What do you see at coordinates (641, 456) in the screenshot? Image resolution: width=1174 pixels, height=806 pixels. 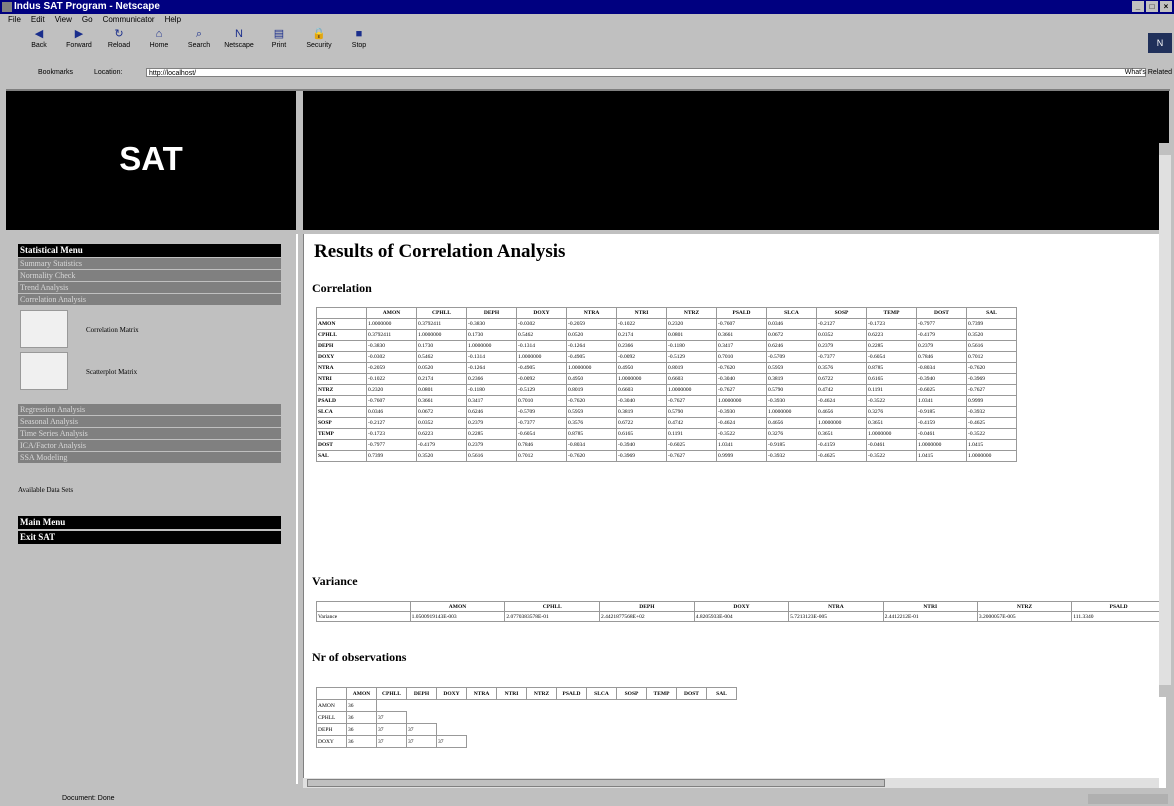 I see `table-cell: -0.3969` at bounding box center [641, 456].